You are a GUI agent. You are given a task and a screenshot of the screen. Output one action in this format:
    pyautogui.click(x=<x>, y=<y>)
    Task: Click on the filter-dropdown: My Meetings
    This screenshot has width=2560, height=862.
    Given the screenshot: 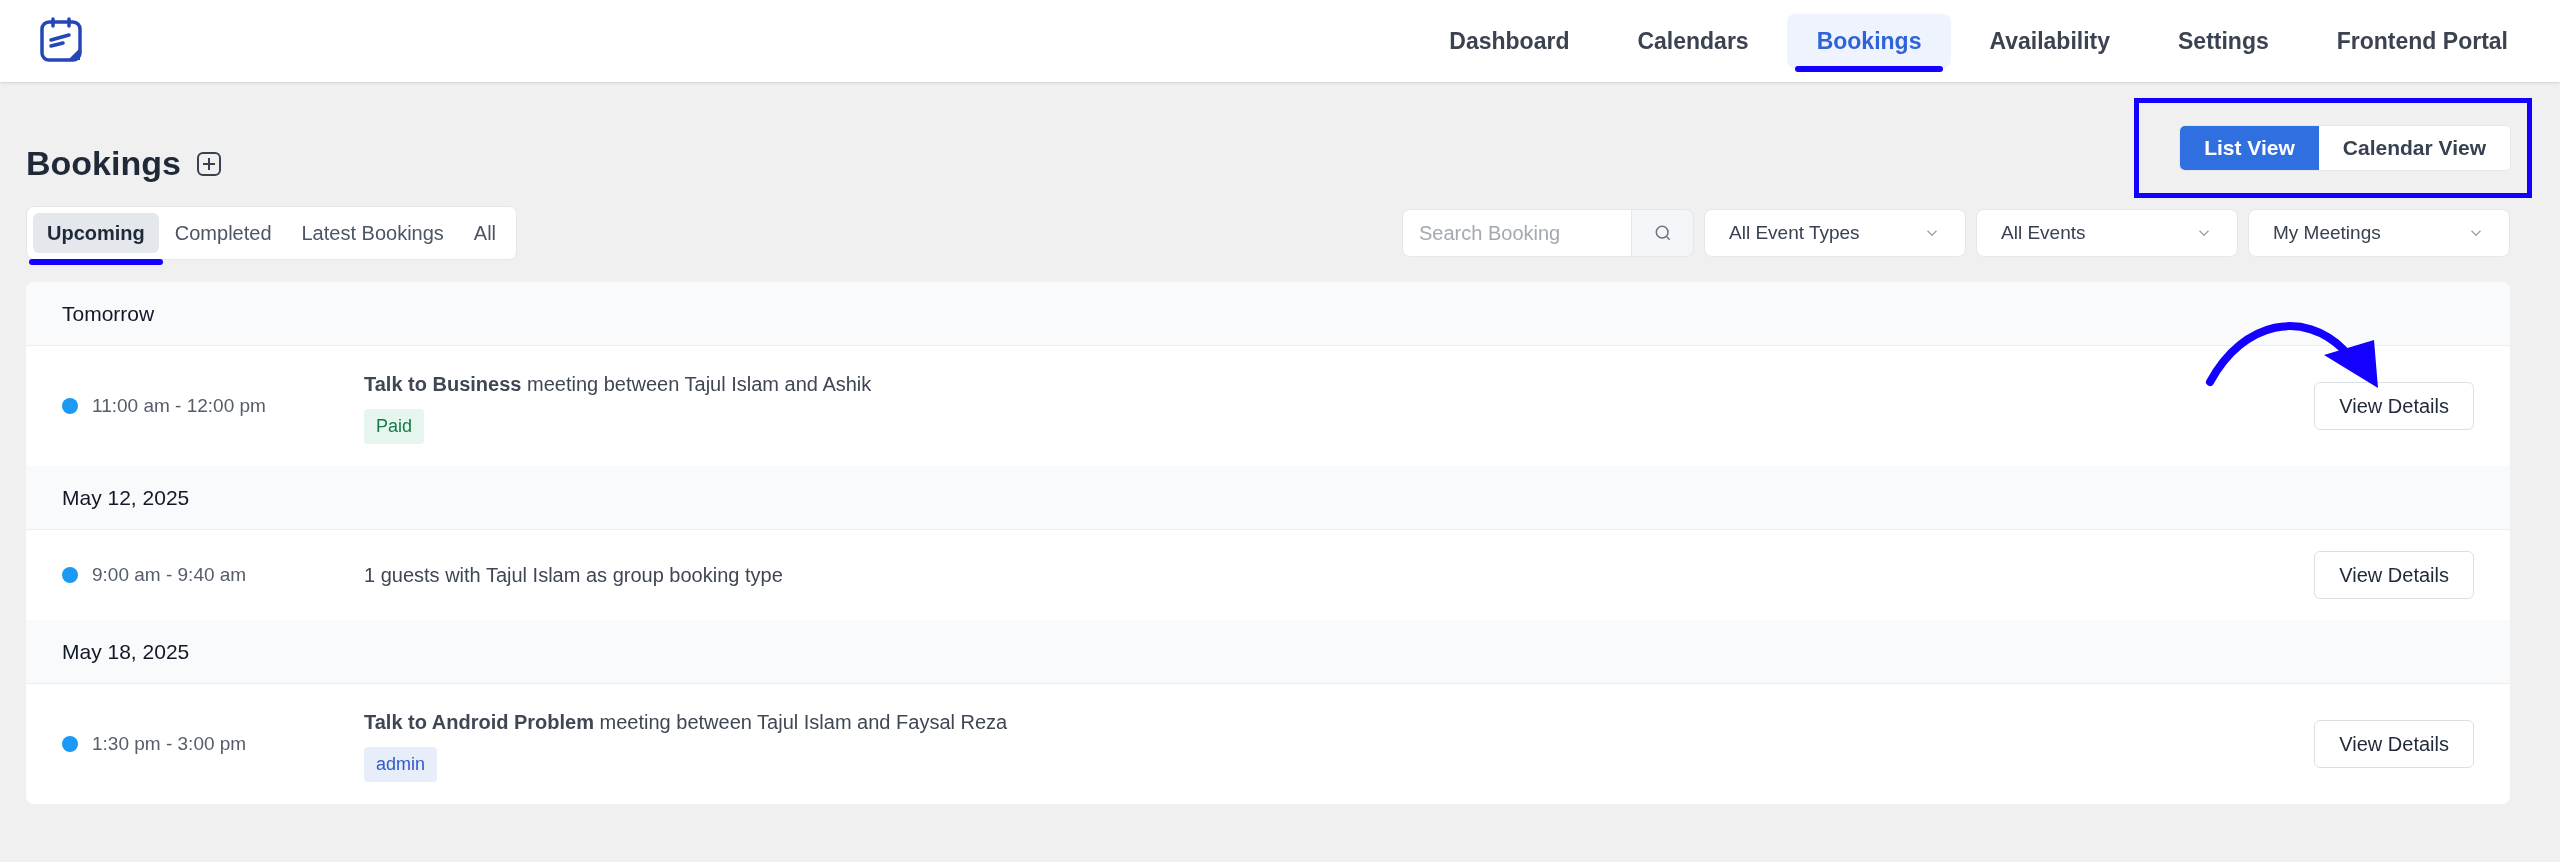 What is the action you would take?
    pyautogui.click(x=2379, y=233)
    